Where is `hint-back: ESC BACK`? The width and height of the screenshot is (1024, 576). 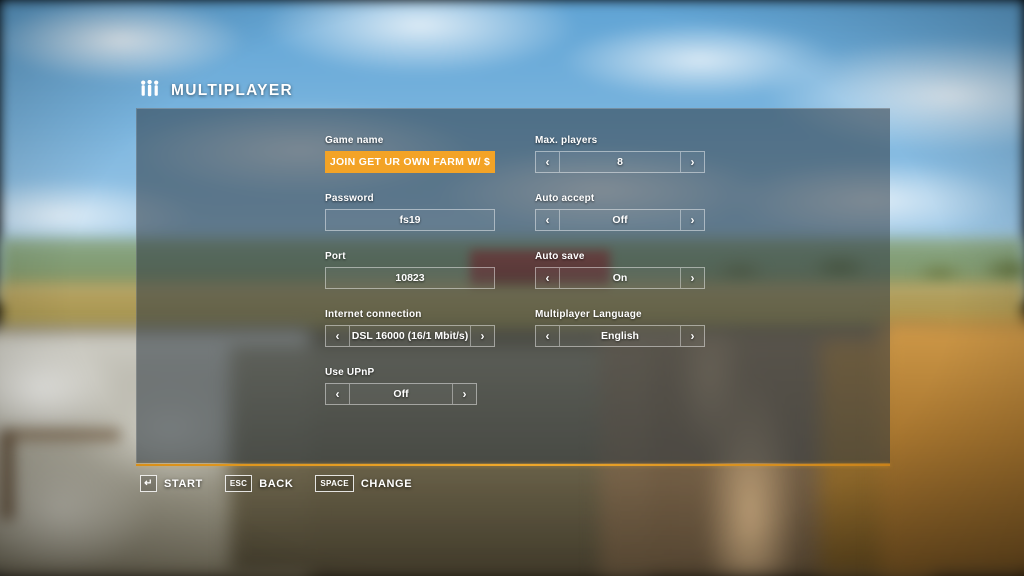 hint-back: ESC BACK is located at coordinates (259, 483).